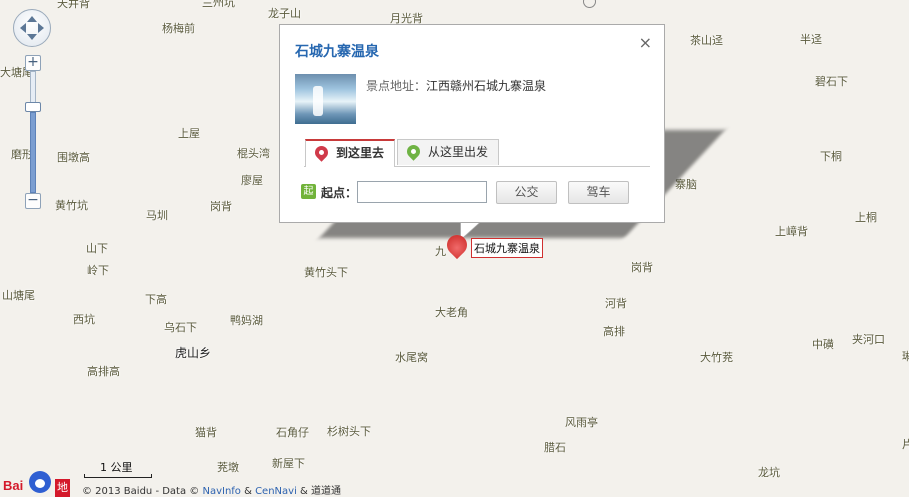  What do you see at coordinates (32, 16) in the screenshot?
I see `pan-up-icon` at bounding box center [32, 16].